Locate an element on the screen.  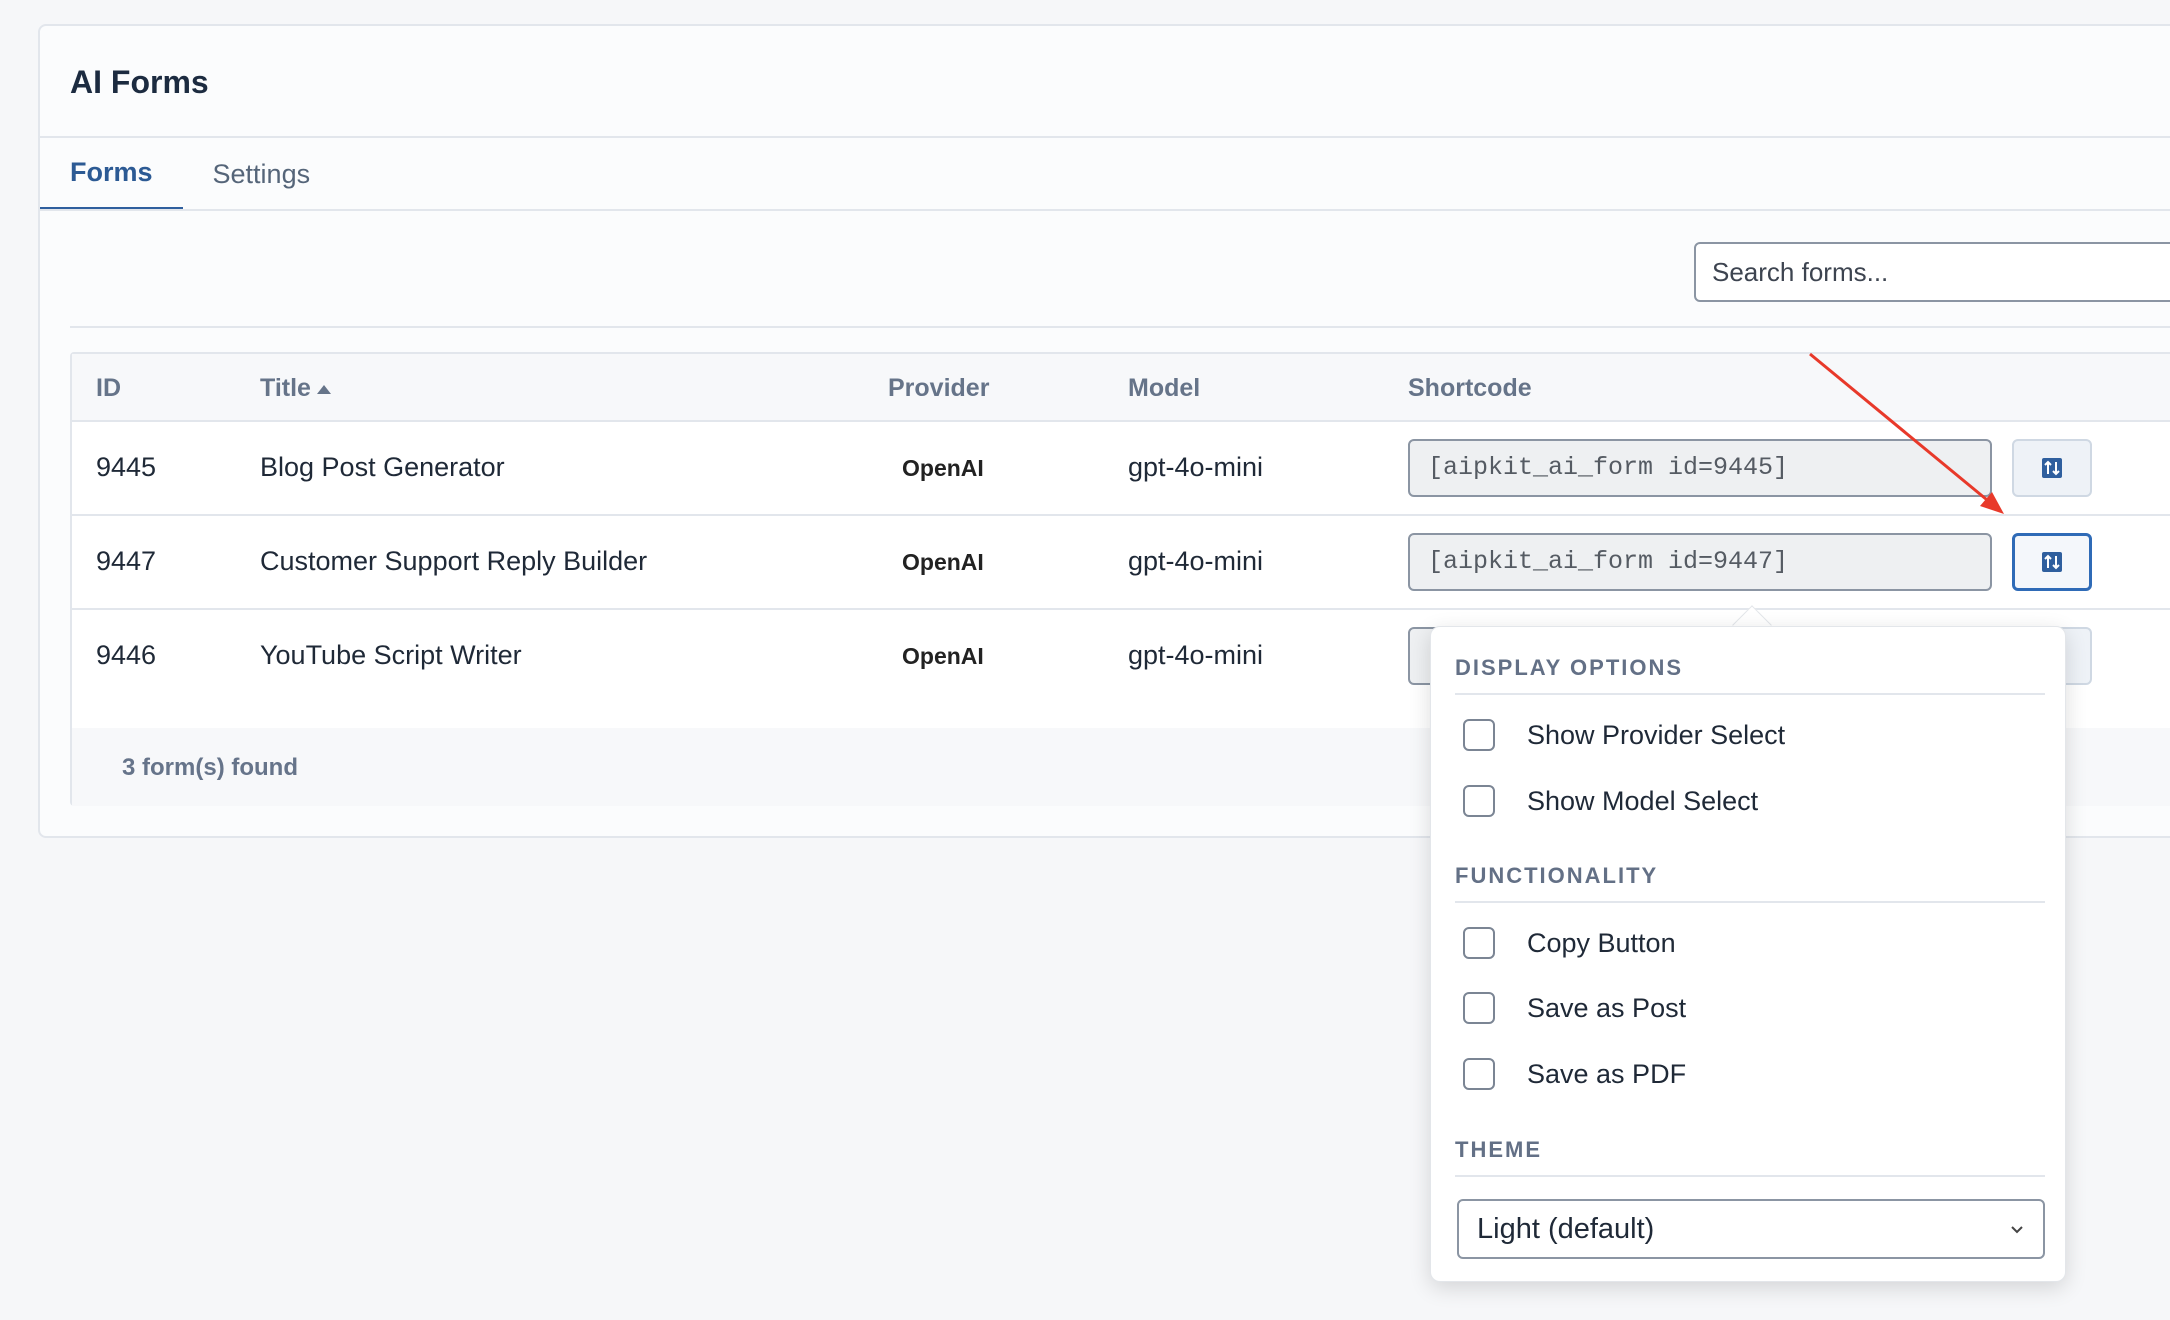
row-title: Blog Post Generator is located at coordinates (382, 467).